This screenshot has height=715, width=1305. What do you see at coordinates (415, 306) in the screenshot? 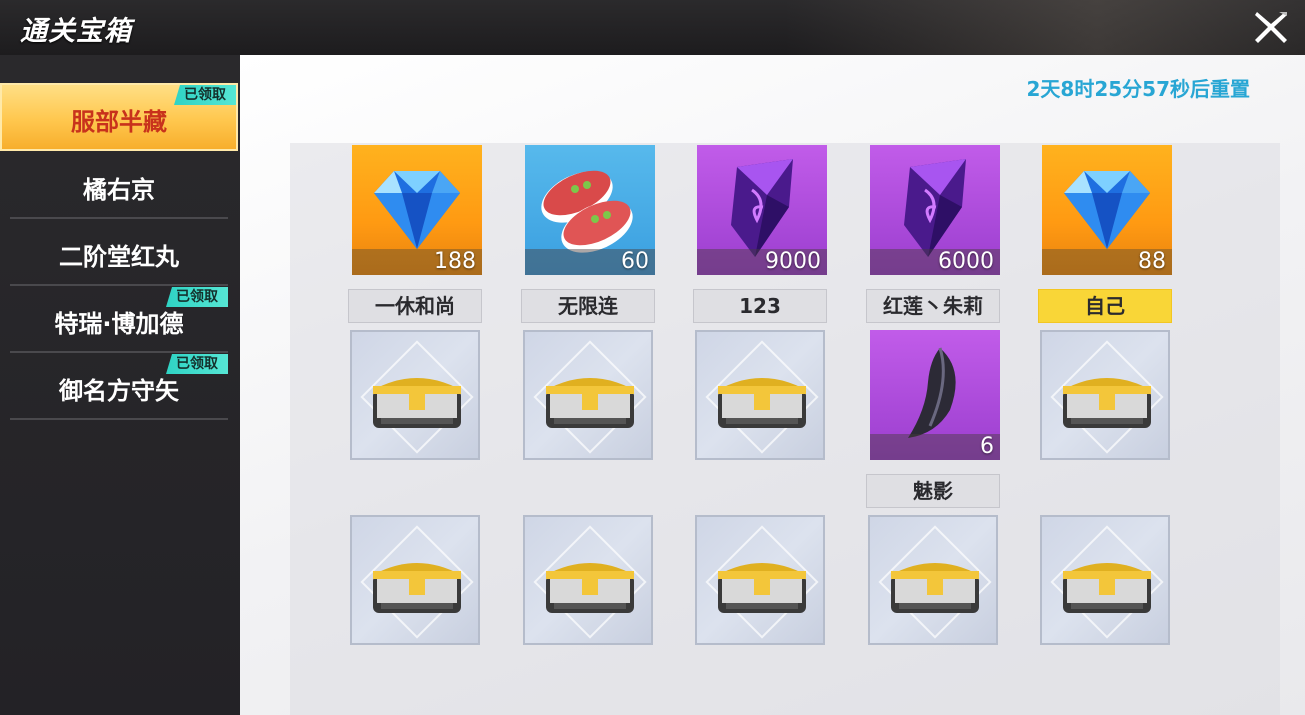
I see `player-name: 一休和尚` at bounding box center [415, 306].